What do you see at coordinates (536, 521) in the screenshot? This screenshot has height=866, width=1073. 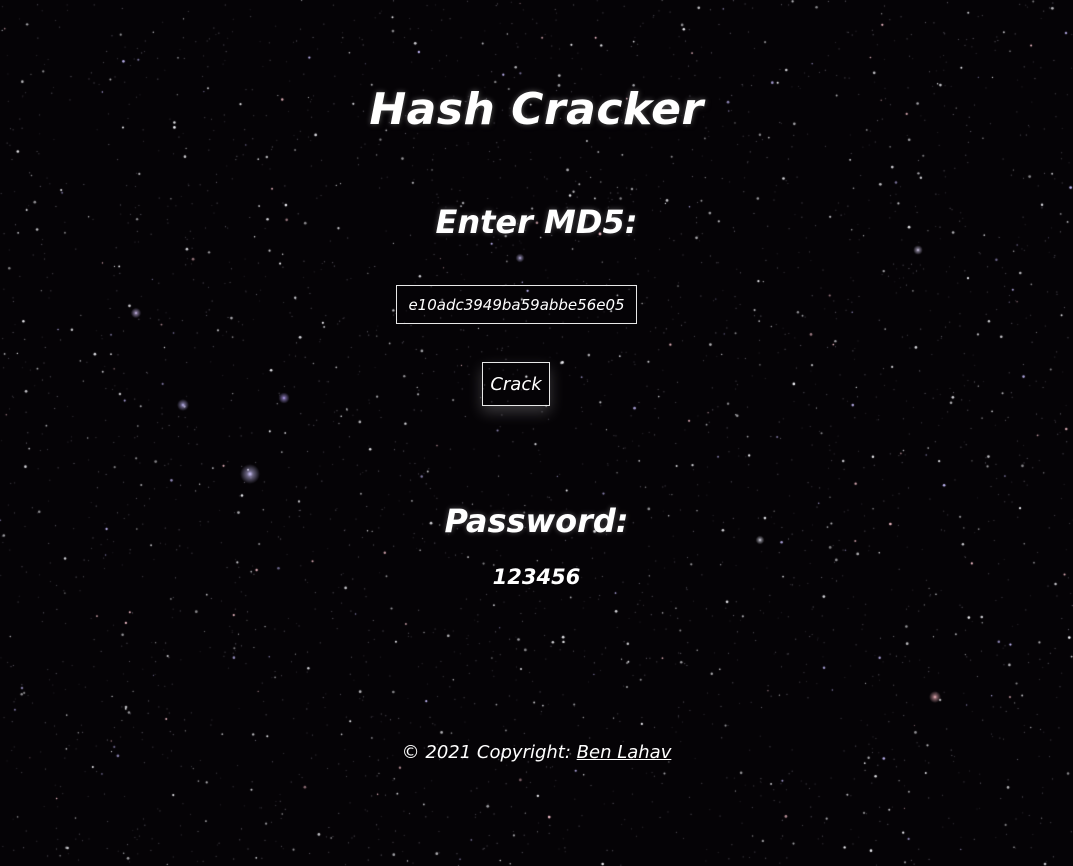 I see `password-heading: Password:` at bounding box center [536, 521].